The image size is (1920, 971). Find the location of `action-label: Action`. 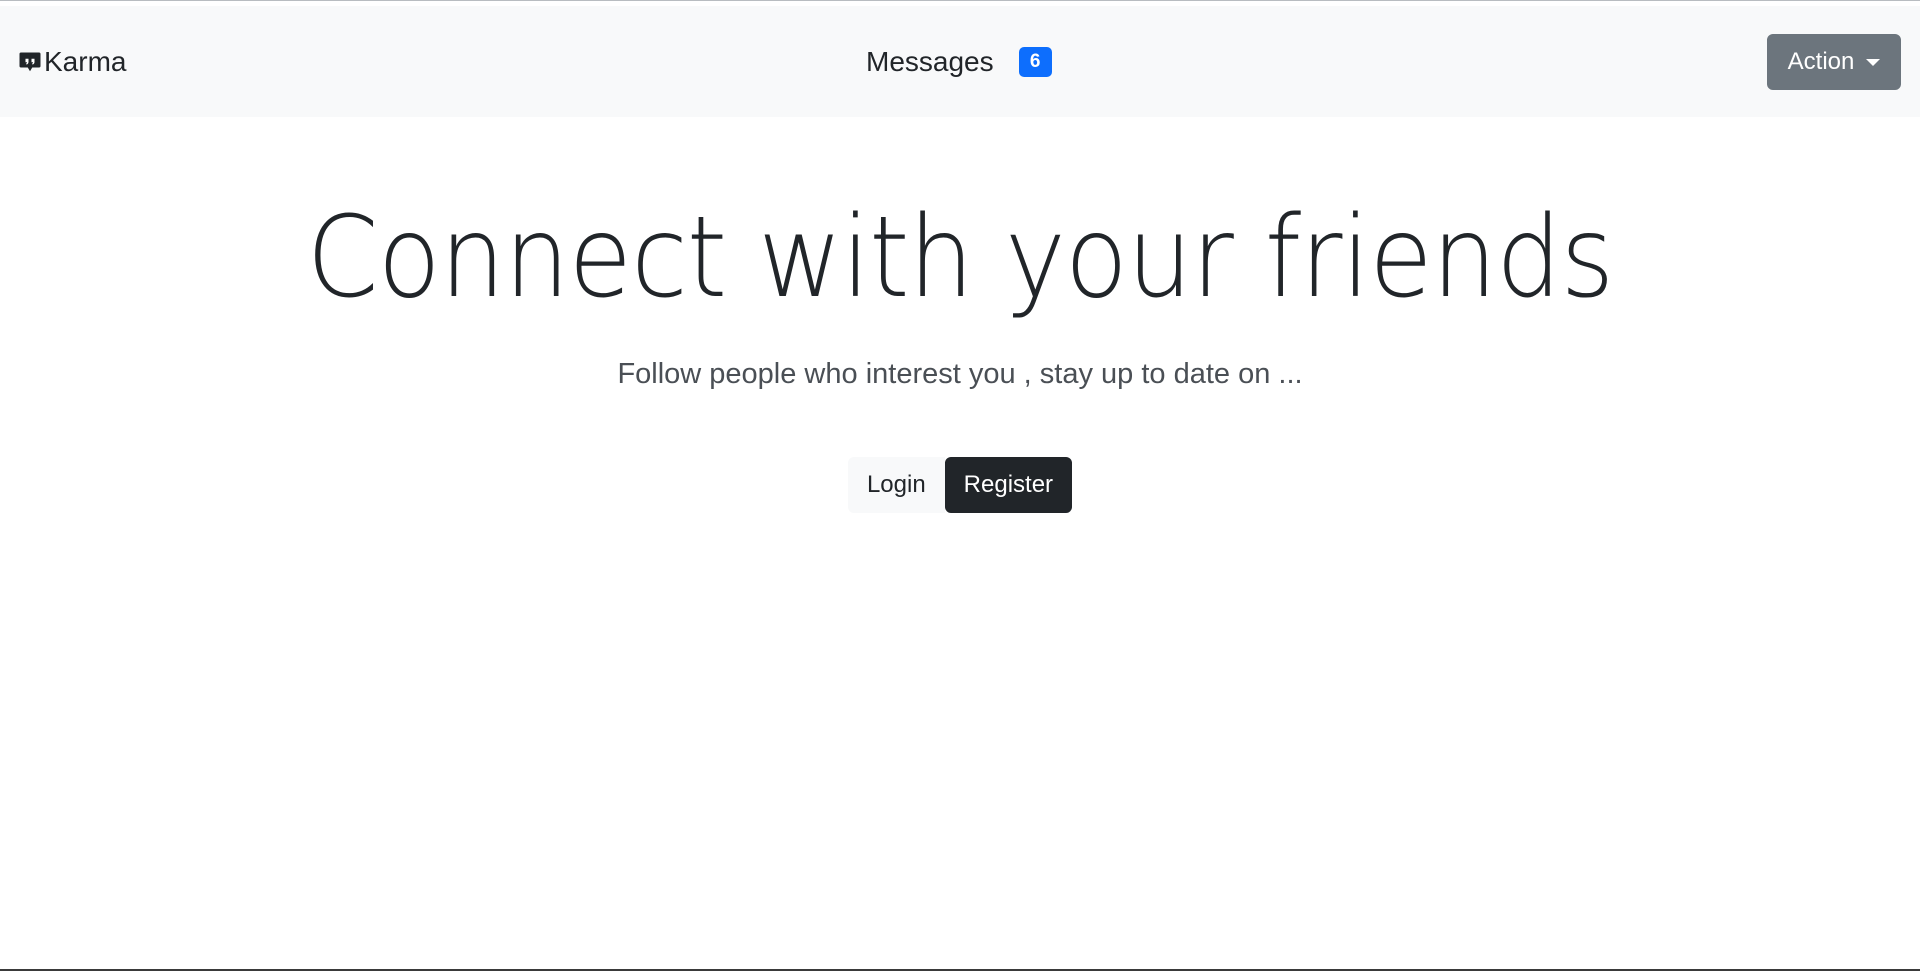

action-label: Action is located at coordinates (1821, 61).